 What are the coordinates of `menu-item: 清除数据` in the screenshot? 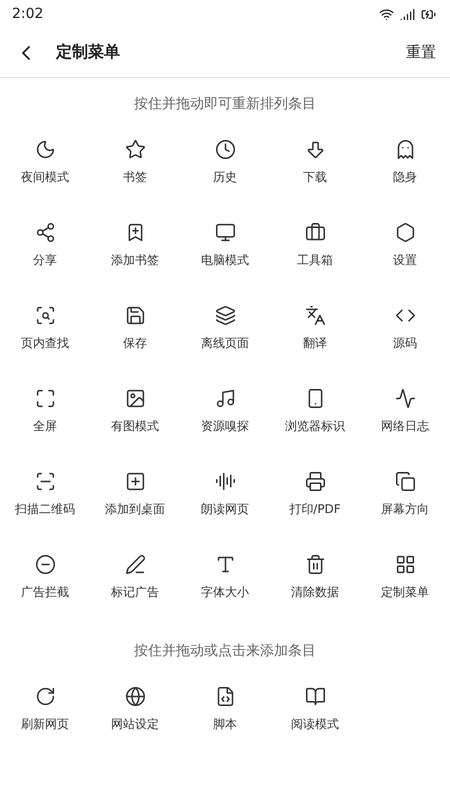 It's located at (315, 583).